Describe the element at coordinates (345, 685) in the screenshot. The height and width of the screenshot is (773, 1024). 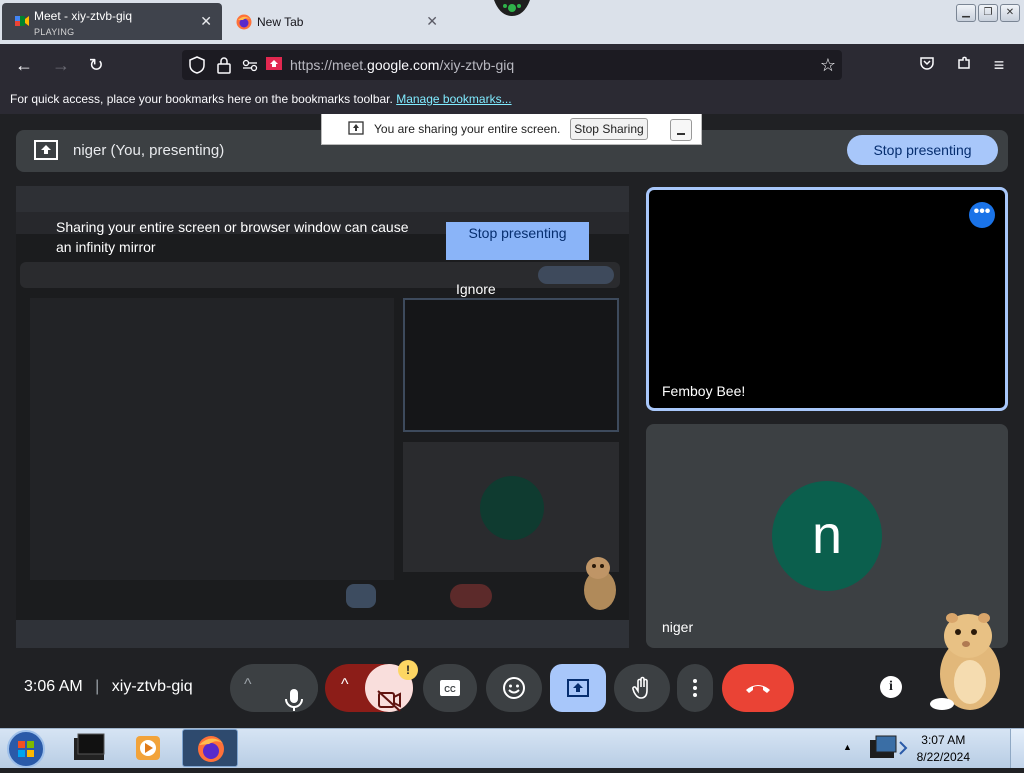
I see `video-options-chevron-icon: ^` at that location.